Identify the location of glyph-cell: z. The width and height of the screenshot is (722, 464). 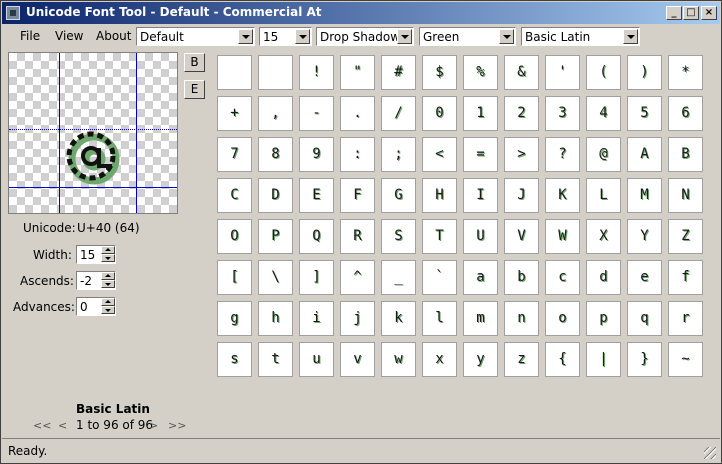
(521, 359).